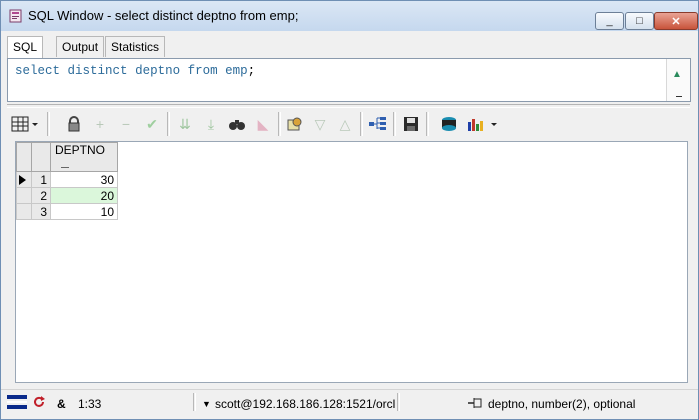  I want to click on current-row-indicator, so click(24, 179).